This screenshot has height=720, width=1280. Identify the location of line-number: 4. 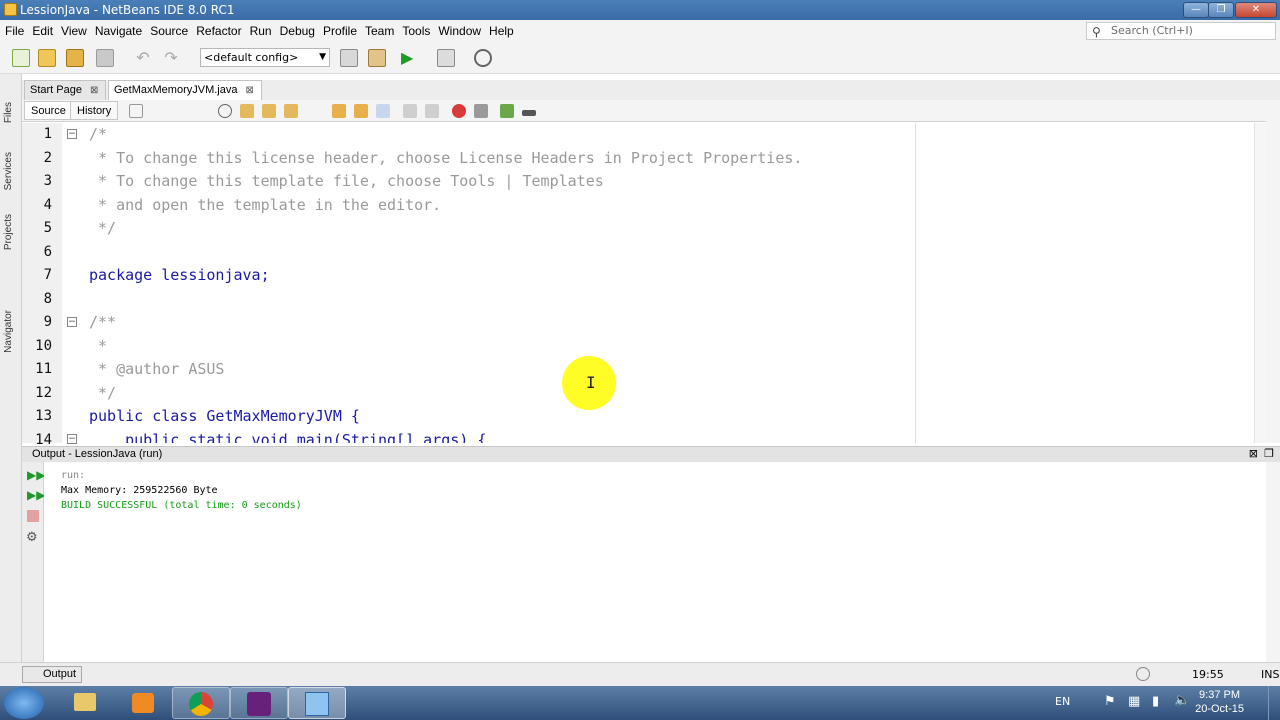
(47, 204).